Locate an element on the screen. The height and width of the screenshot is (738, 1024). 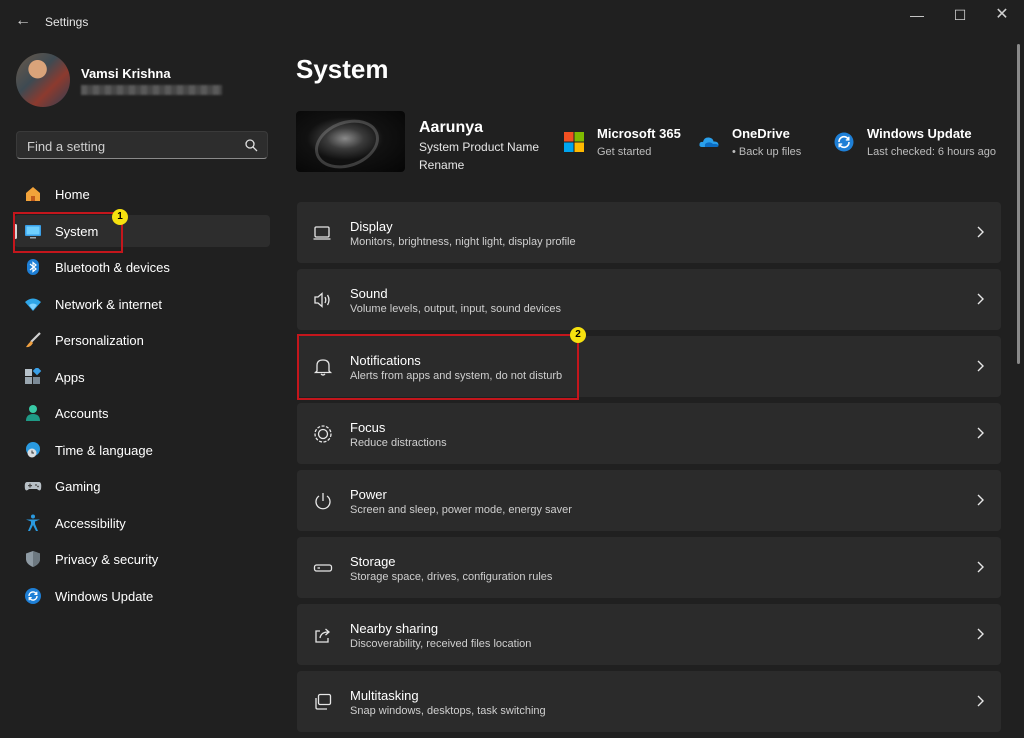
sidebar-item-label: Bluetooth & devices is located at coordinates (112, 267).